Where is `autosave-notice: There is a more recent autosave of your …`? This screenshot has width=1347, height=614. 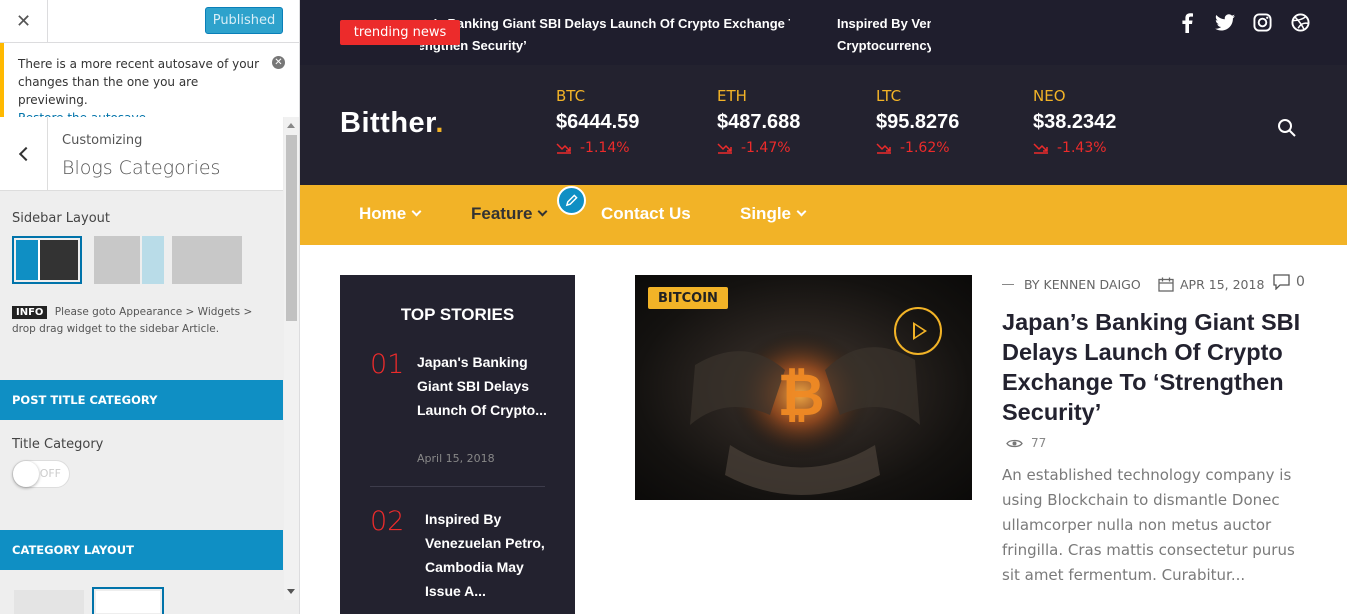
autosave-notice: There is a more recent autosave of your … is located at coordinates (149, 84).